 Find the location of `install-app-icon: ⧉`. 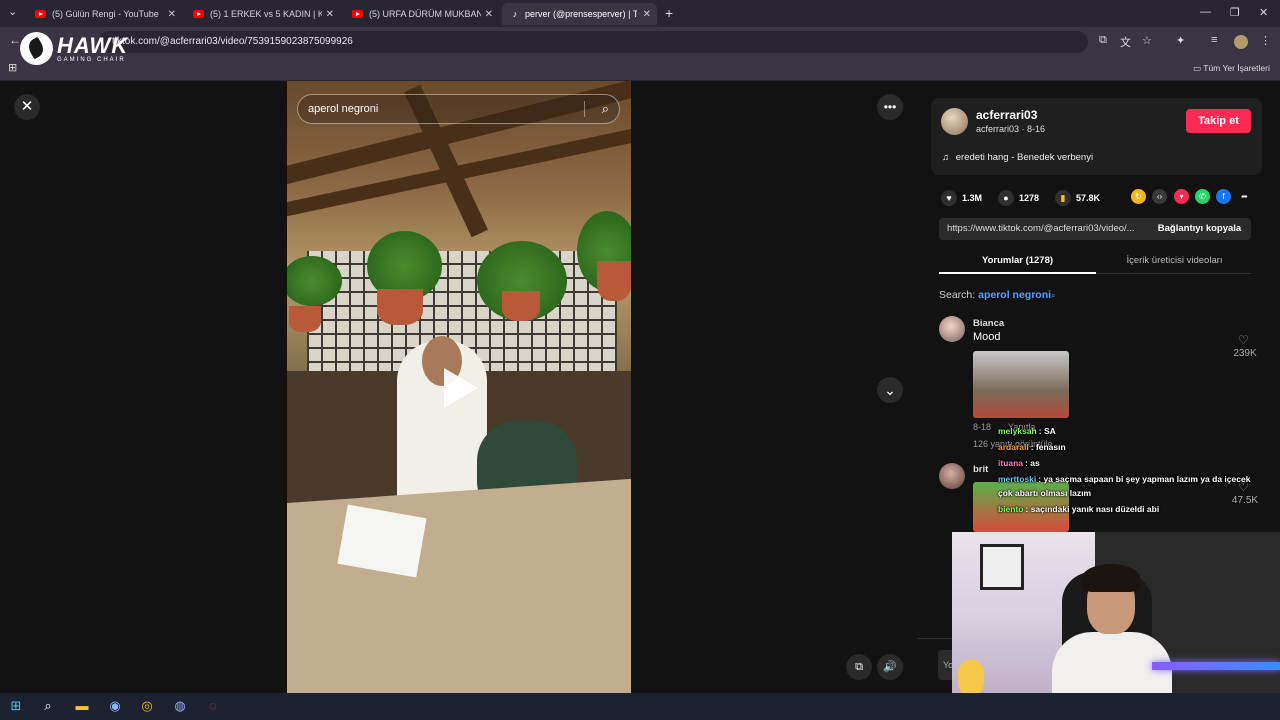

install-app-icon: ⧉ is located at coordinates (1103, 40).